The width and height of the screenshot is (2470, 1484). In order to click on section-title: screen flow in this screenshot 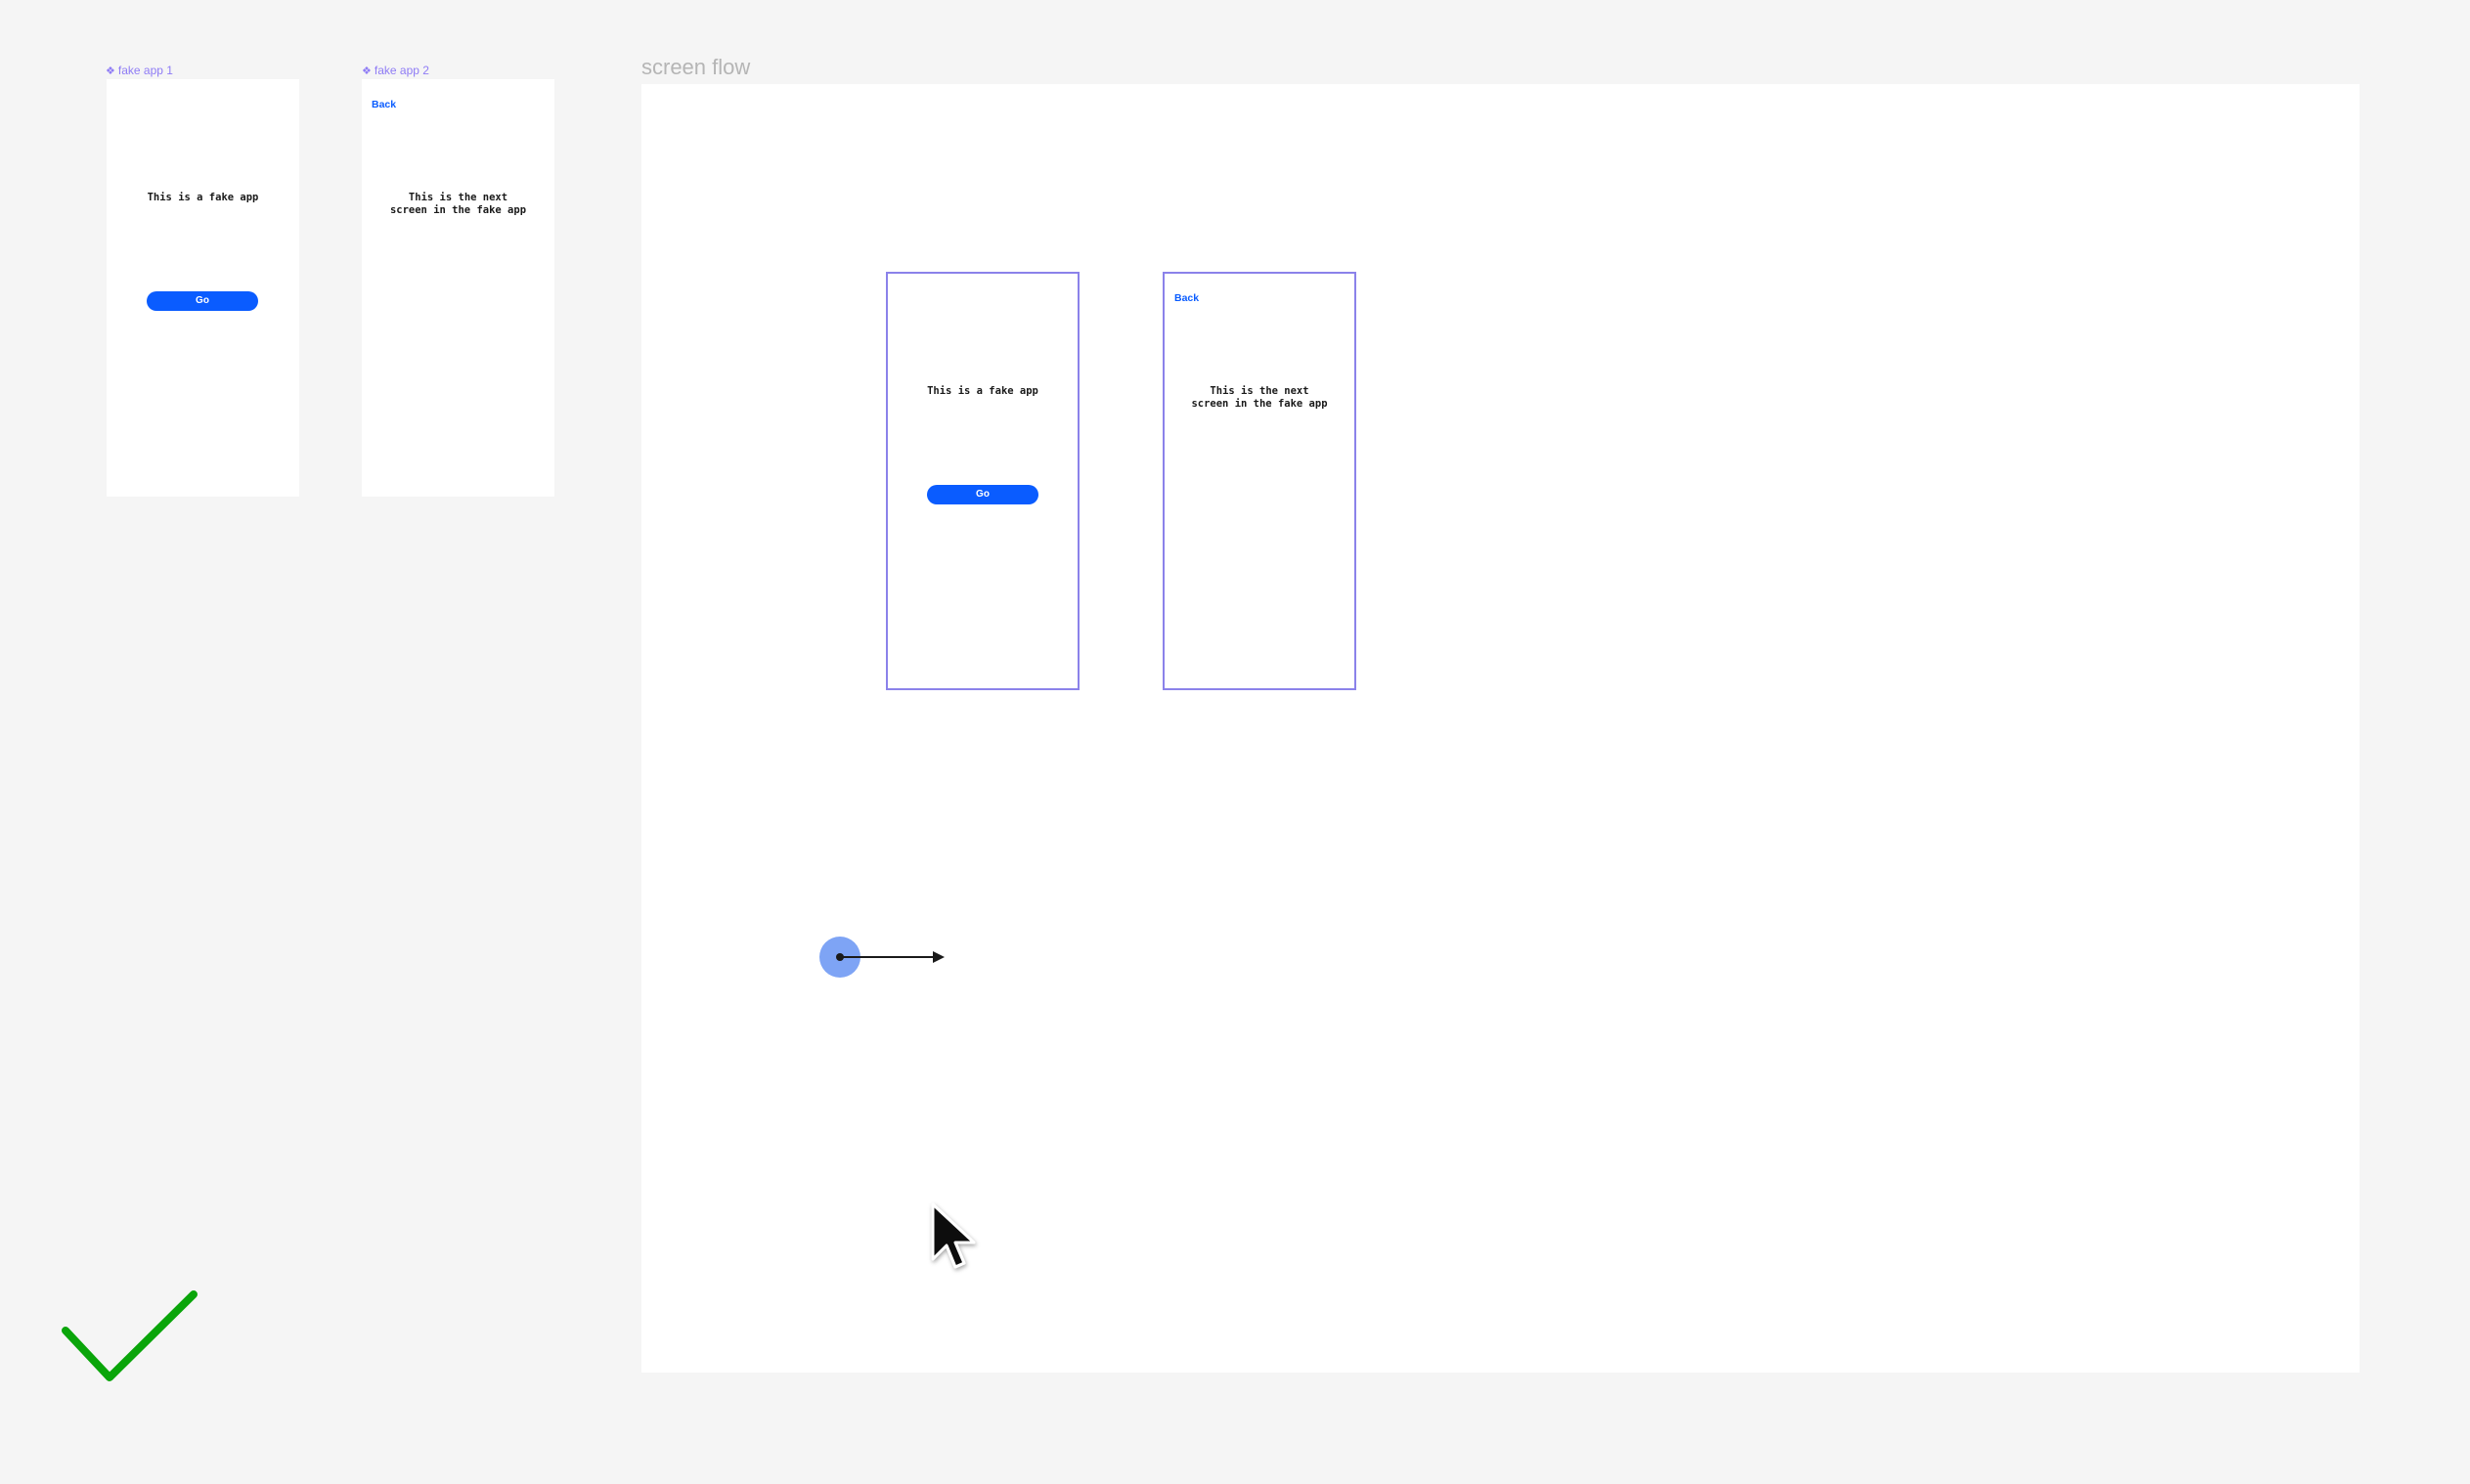, I will do `click(696, 67)`.